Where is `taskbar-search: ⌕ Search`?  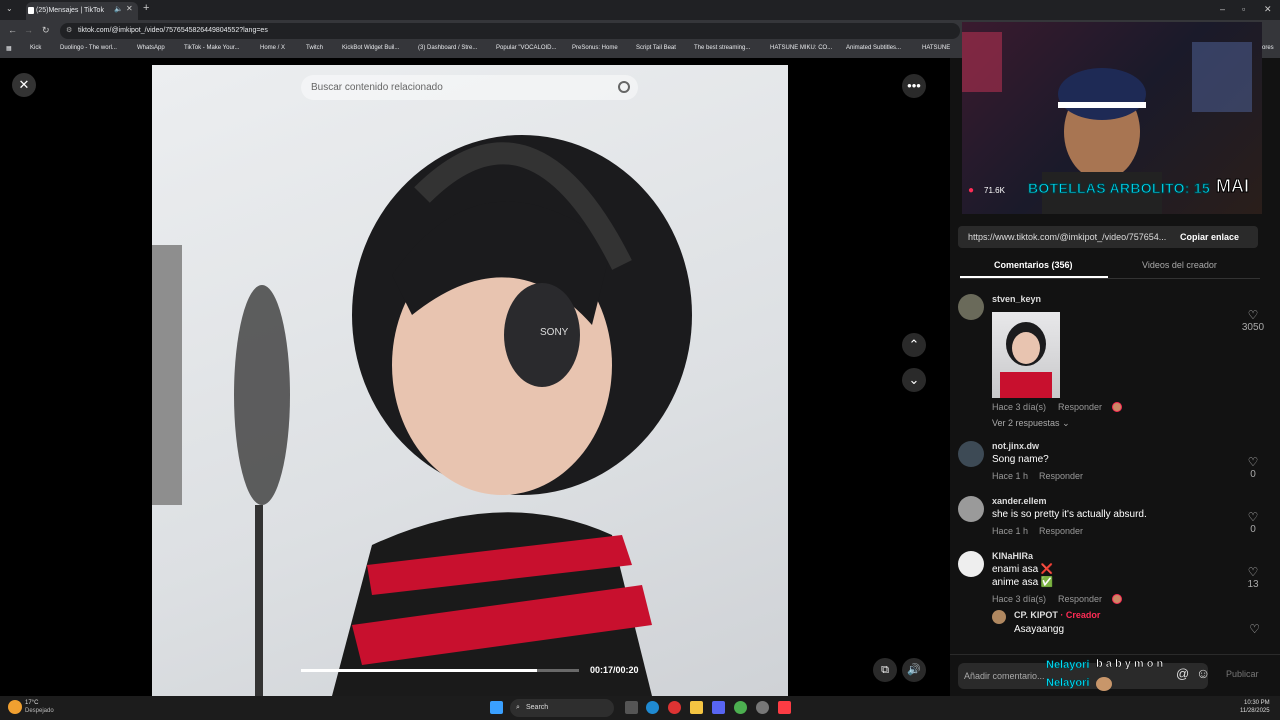
taskbar-search: ⌕ Search is located at coordinates (562, 708).